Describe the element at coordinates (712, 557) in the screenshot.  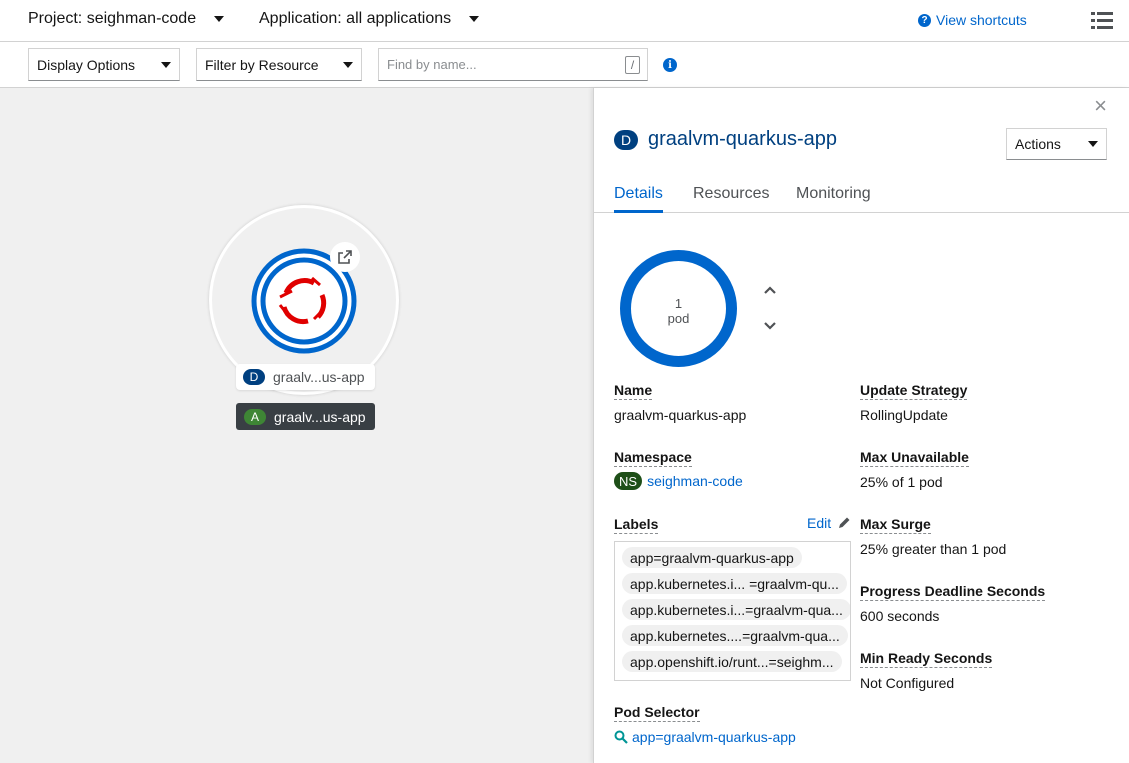
I see `label-chip: app=graalvm-quarkus-app` at that location.